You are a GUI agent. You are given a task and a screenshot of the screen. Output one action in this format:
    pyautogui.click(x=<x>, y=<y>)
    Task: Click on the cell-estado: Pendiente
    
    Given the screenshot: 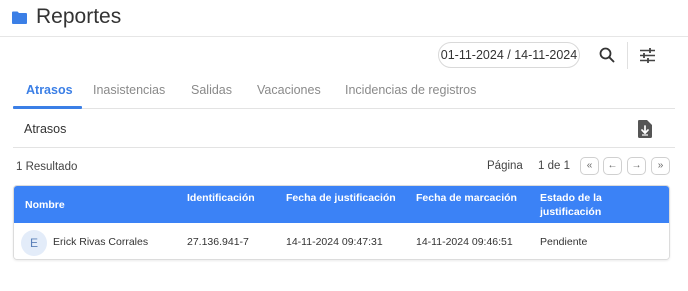 What is the action you would take?
    pyautogui.click(x=564, y=242)
    